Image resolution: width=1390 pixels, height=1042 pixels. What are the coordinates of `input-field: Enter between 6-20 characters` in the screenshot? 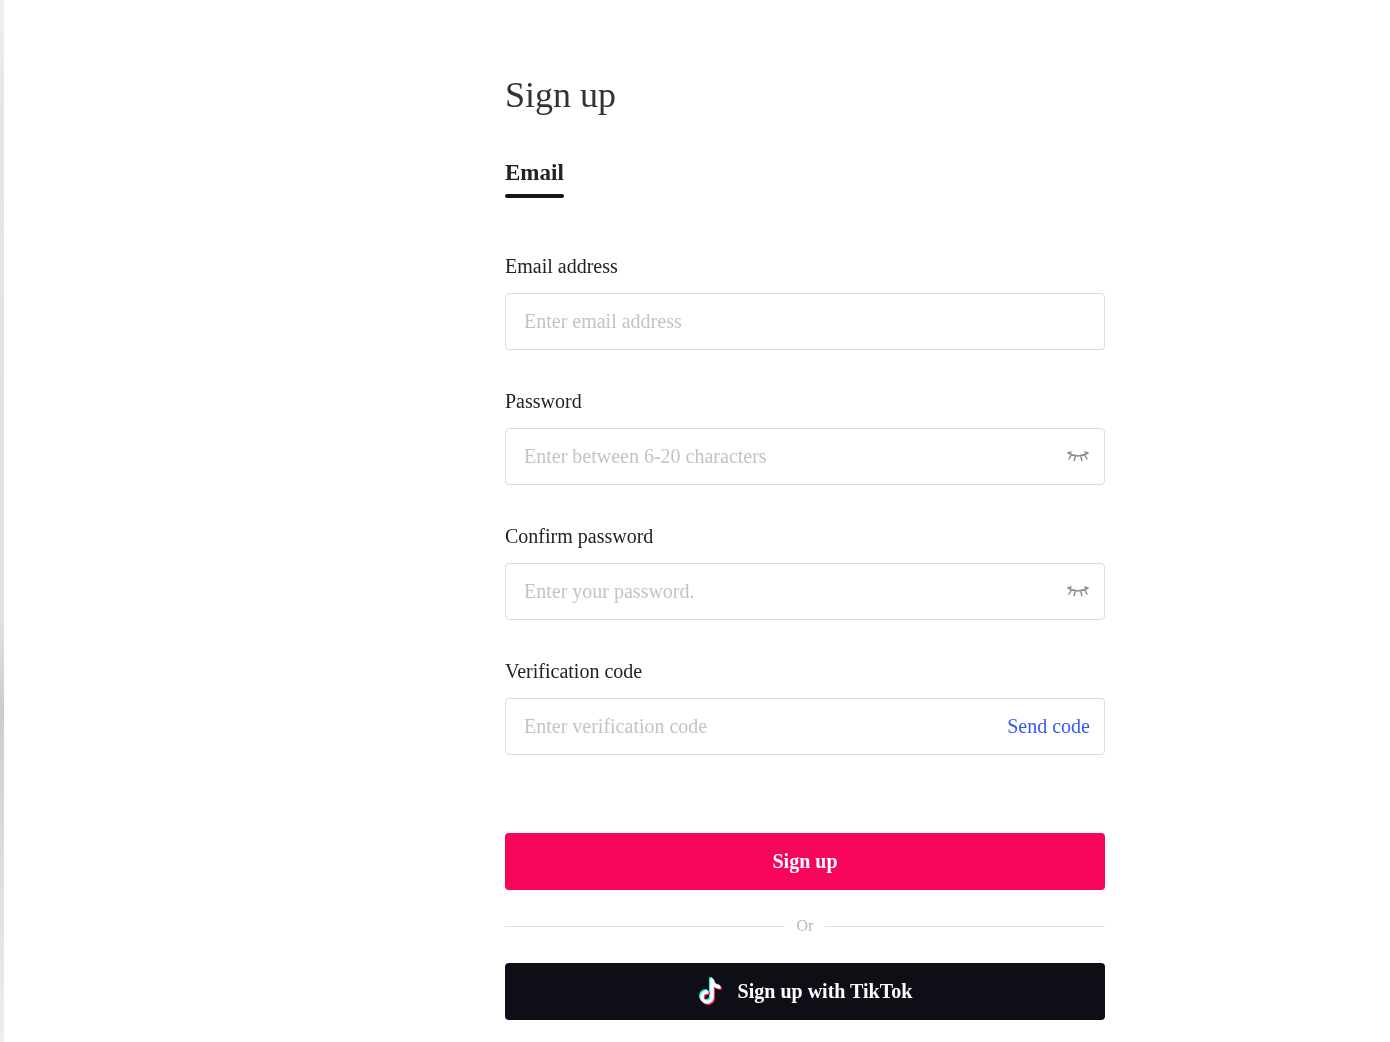 It's located at (805, 456).